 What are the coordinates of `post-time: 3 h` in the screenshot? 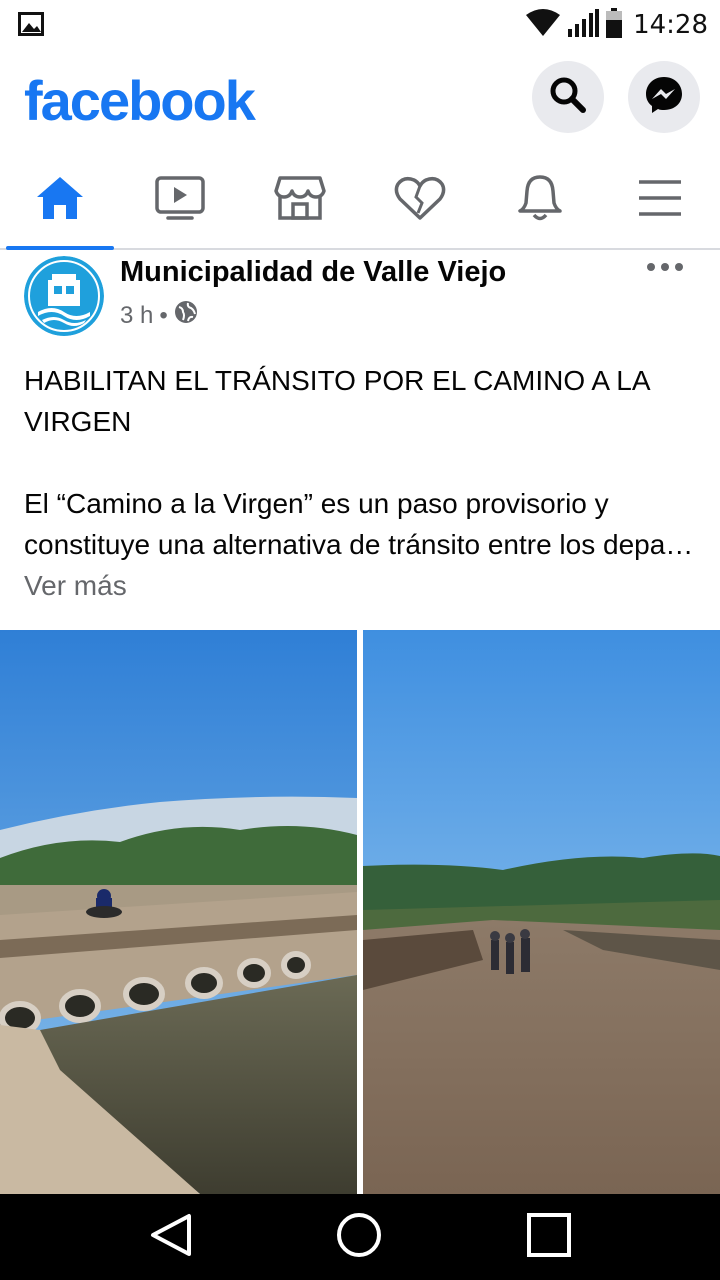 It's located at (136, 316).